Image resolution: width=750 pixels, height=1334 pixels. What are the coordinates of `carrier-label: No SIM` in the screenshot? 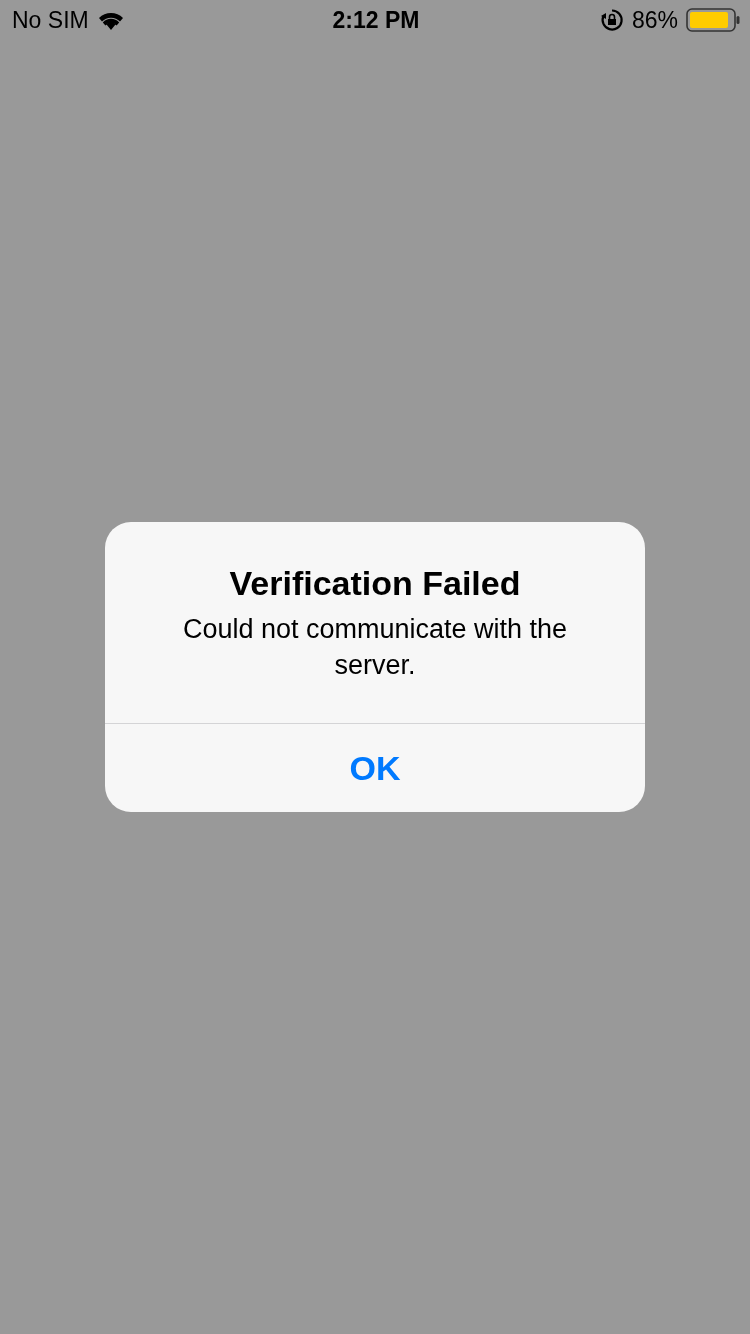 It's located at (50, 20).